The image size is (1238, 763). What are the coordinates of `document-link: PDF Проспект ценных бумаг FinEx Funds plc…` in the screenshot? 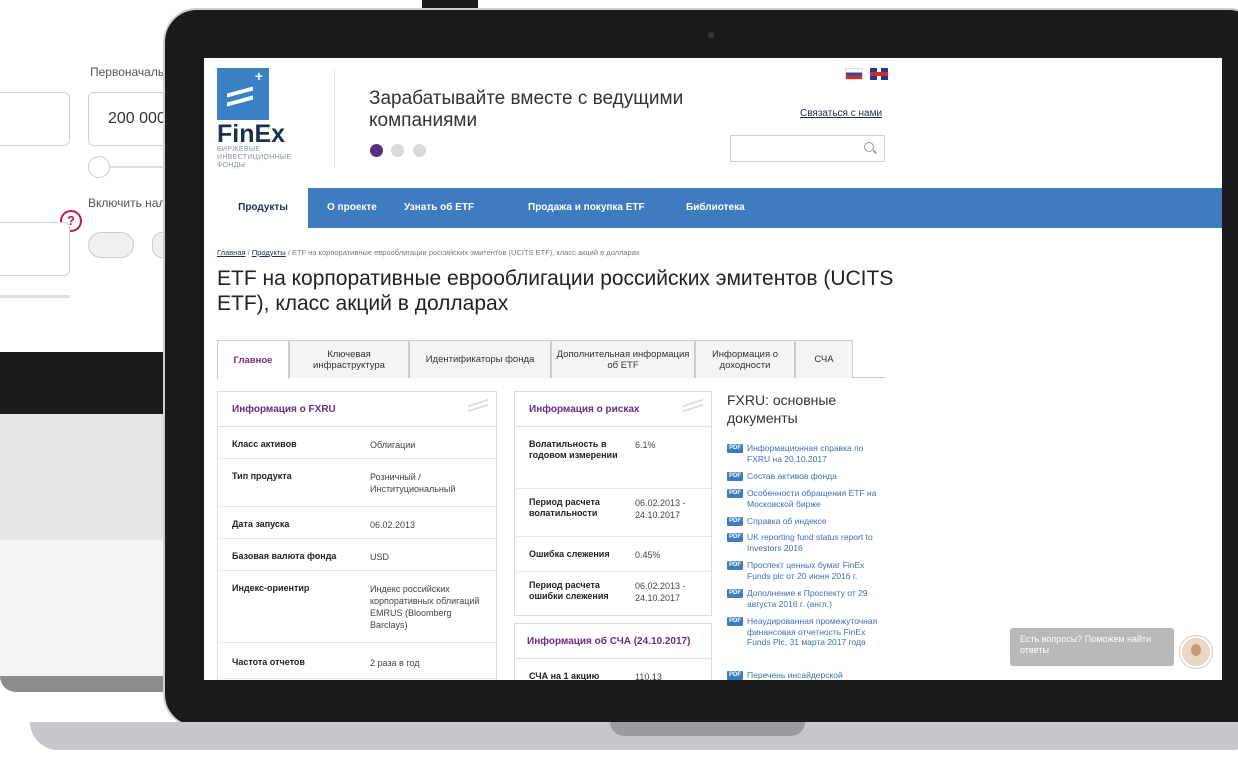 It's located at (807, 570).